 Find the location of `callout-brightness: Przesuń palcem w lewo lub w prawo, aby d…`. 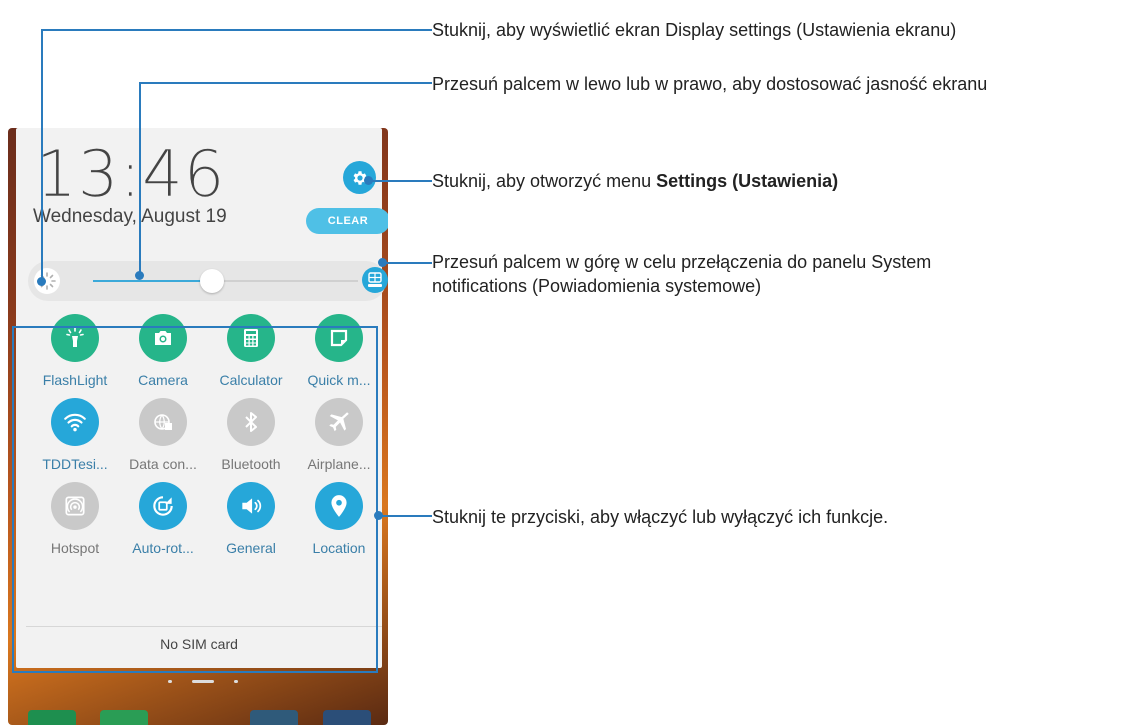

callout-brightness: Przesuń palcem w lewo lub w prawo, aby d… is located at coordinates (710, 84).